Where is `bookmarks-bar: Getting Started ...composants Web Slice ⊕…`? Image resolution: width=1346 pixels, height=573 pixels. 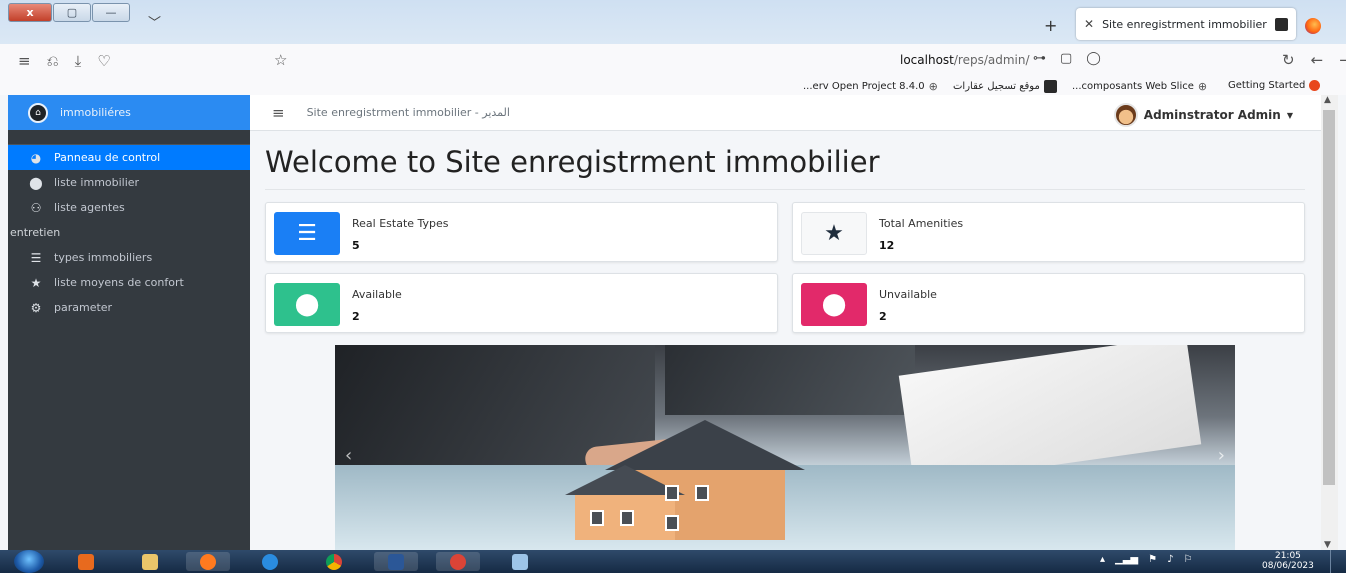
bookmarks-bar: Getting Started ...composants Web Slice ⊕… is located at coordinates (673, 86).